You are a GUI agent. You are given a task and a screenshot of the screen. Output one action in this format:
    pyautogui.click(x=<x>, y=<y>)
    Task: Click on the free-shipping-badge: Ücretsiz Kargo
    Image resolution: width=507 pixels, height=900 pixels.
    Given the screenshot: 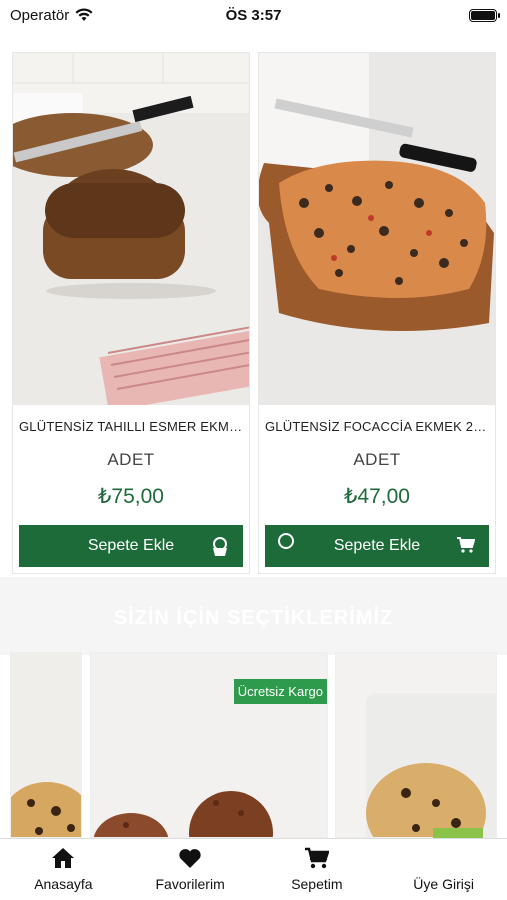 What is the action you would take?
    pyautogui.click(x=280, y=691)
    